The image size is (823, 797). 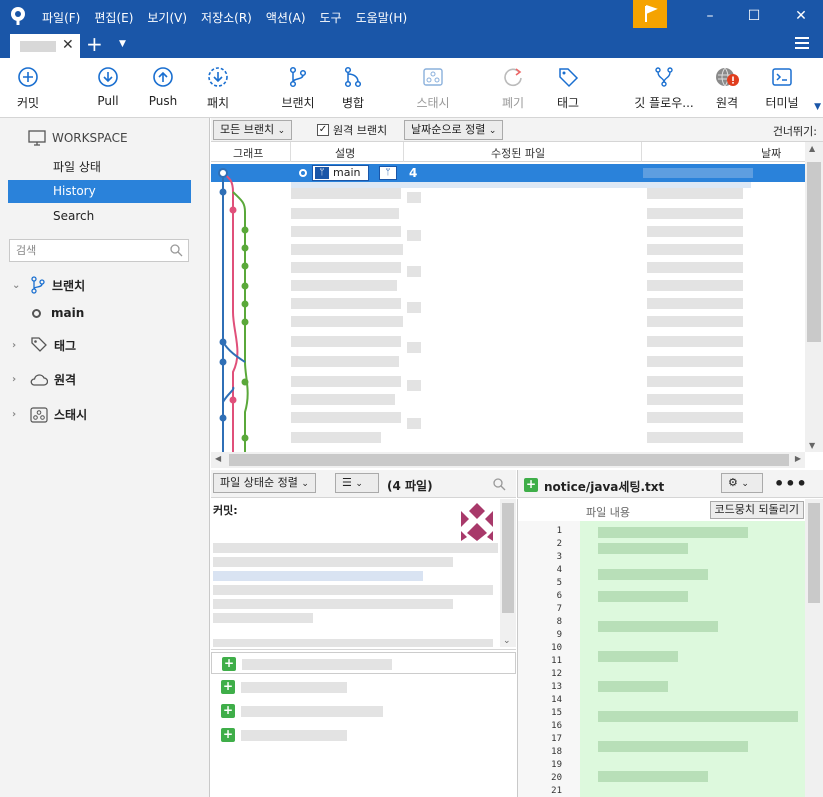 I want to click on scroll-left-icon: ◀, so click(x=218, y=458).